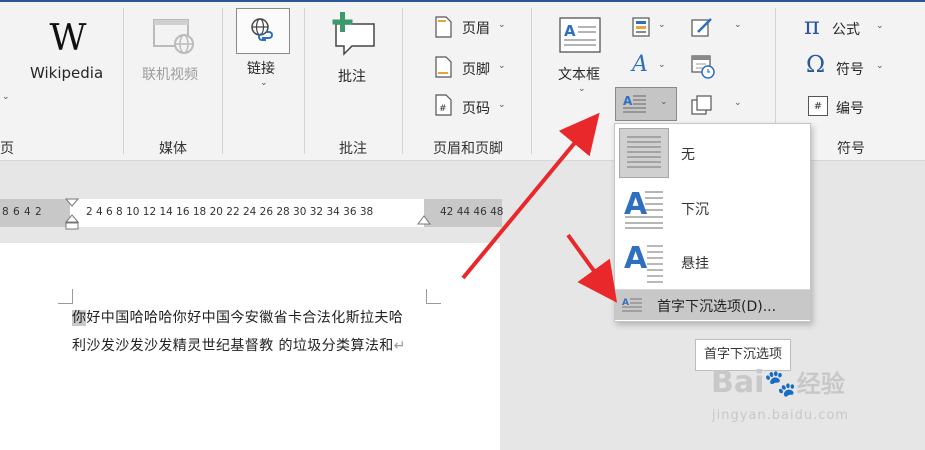  What do you see at coordinates (592, 268) in the screenshot?
I see `red-arrow-to-options-item` at bounding box center [592, 268].